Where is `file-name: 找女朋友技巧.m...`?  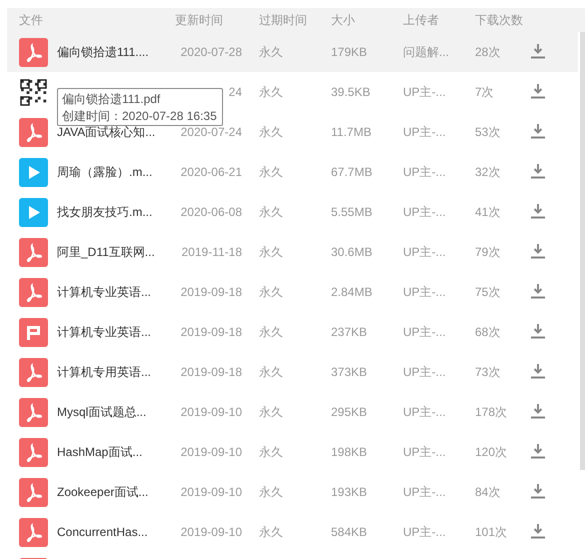
file-name: 找女朋友技巧.m... is located at coordinates (104, 211).